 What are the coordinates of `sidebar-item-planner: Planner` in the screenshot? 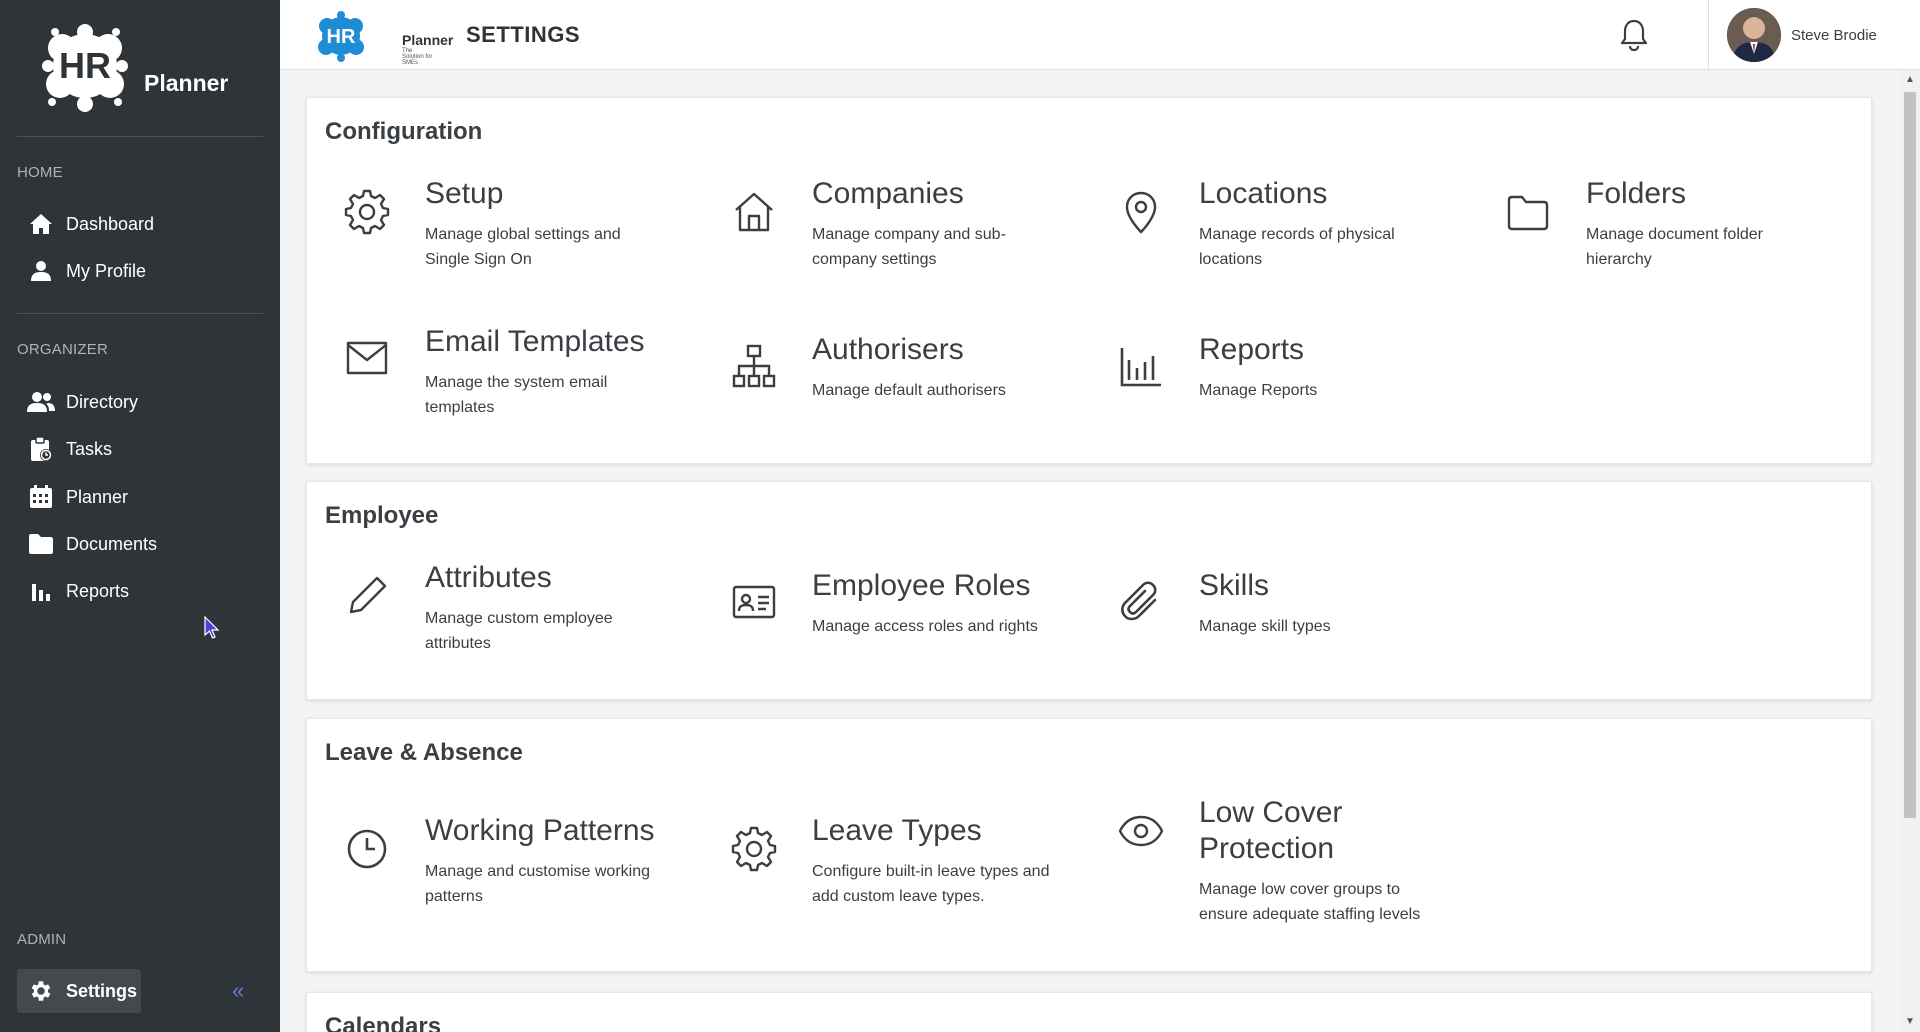 It's located at (140, 497).